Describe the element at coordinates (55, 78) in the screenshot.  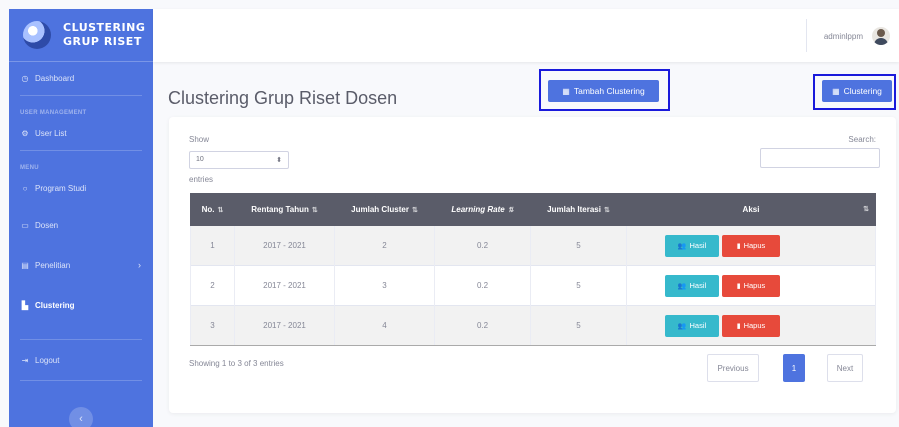
I see `sidebar-item-label: Dashboard` at that location.